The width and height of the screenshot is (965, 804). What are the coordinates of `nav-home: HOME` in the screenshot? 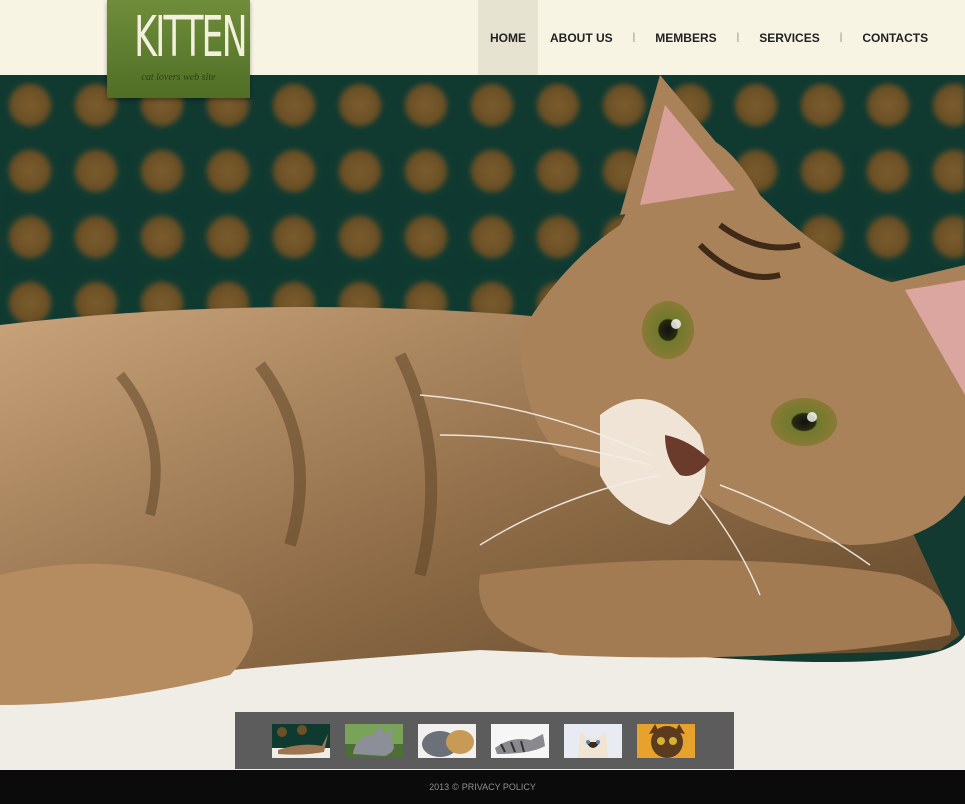 It's located at (508, 37).